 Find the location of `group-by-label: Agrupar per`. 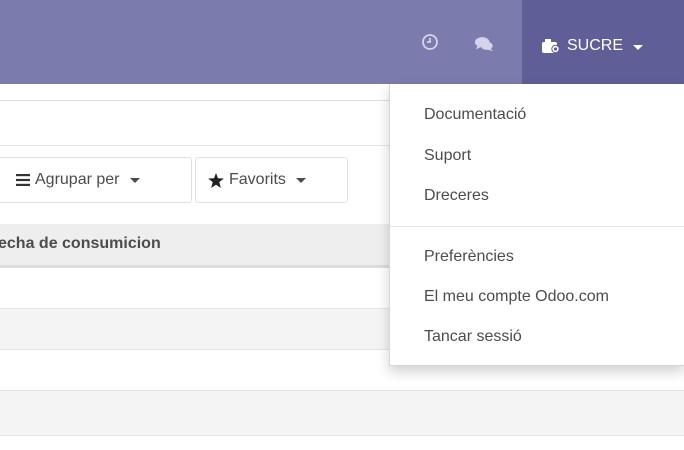

group-by-label: Agrupar per is located at coordinates (77, 179).